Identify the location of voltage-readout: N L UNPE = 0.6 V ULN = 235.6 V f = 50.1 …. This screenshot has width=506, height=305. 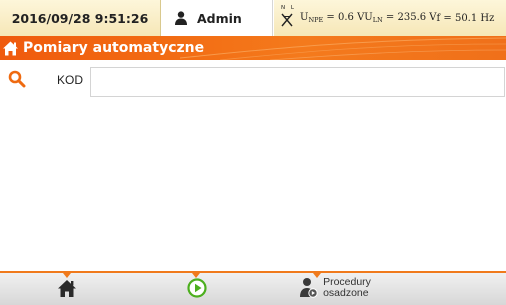
(390, 18).